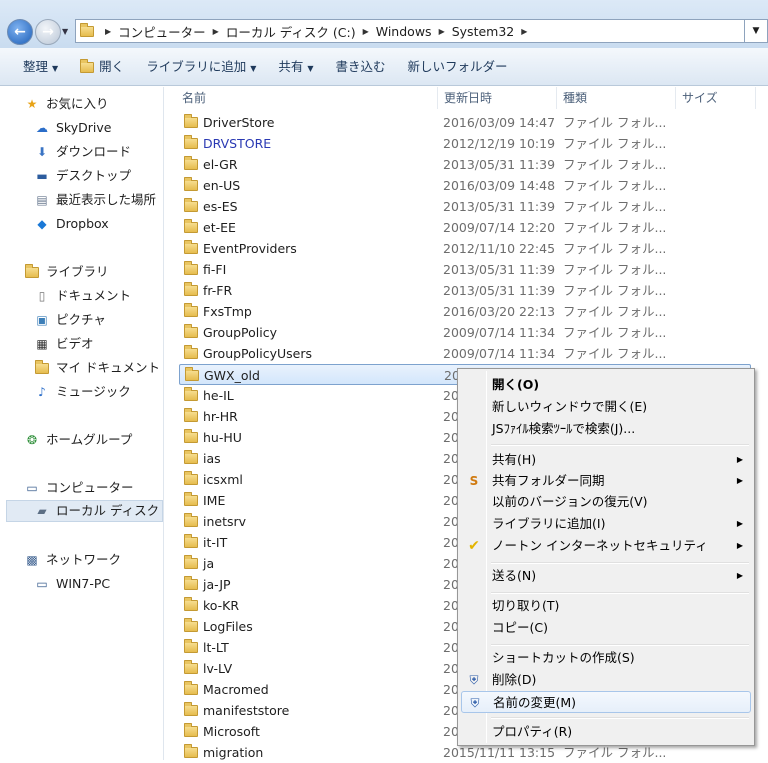  I want to click on nav-libraries: ライブラリ, so click(66, 272).